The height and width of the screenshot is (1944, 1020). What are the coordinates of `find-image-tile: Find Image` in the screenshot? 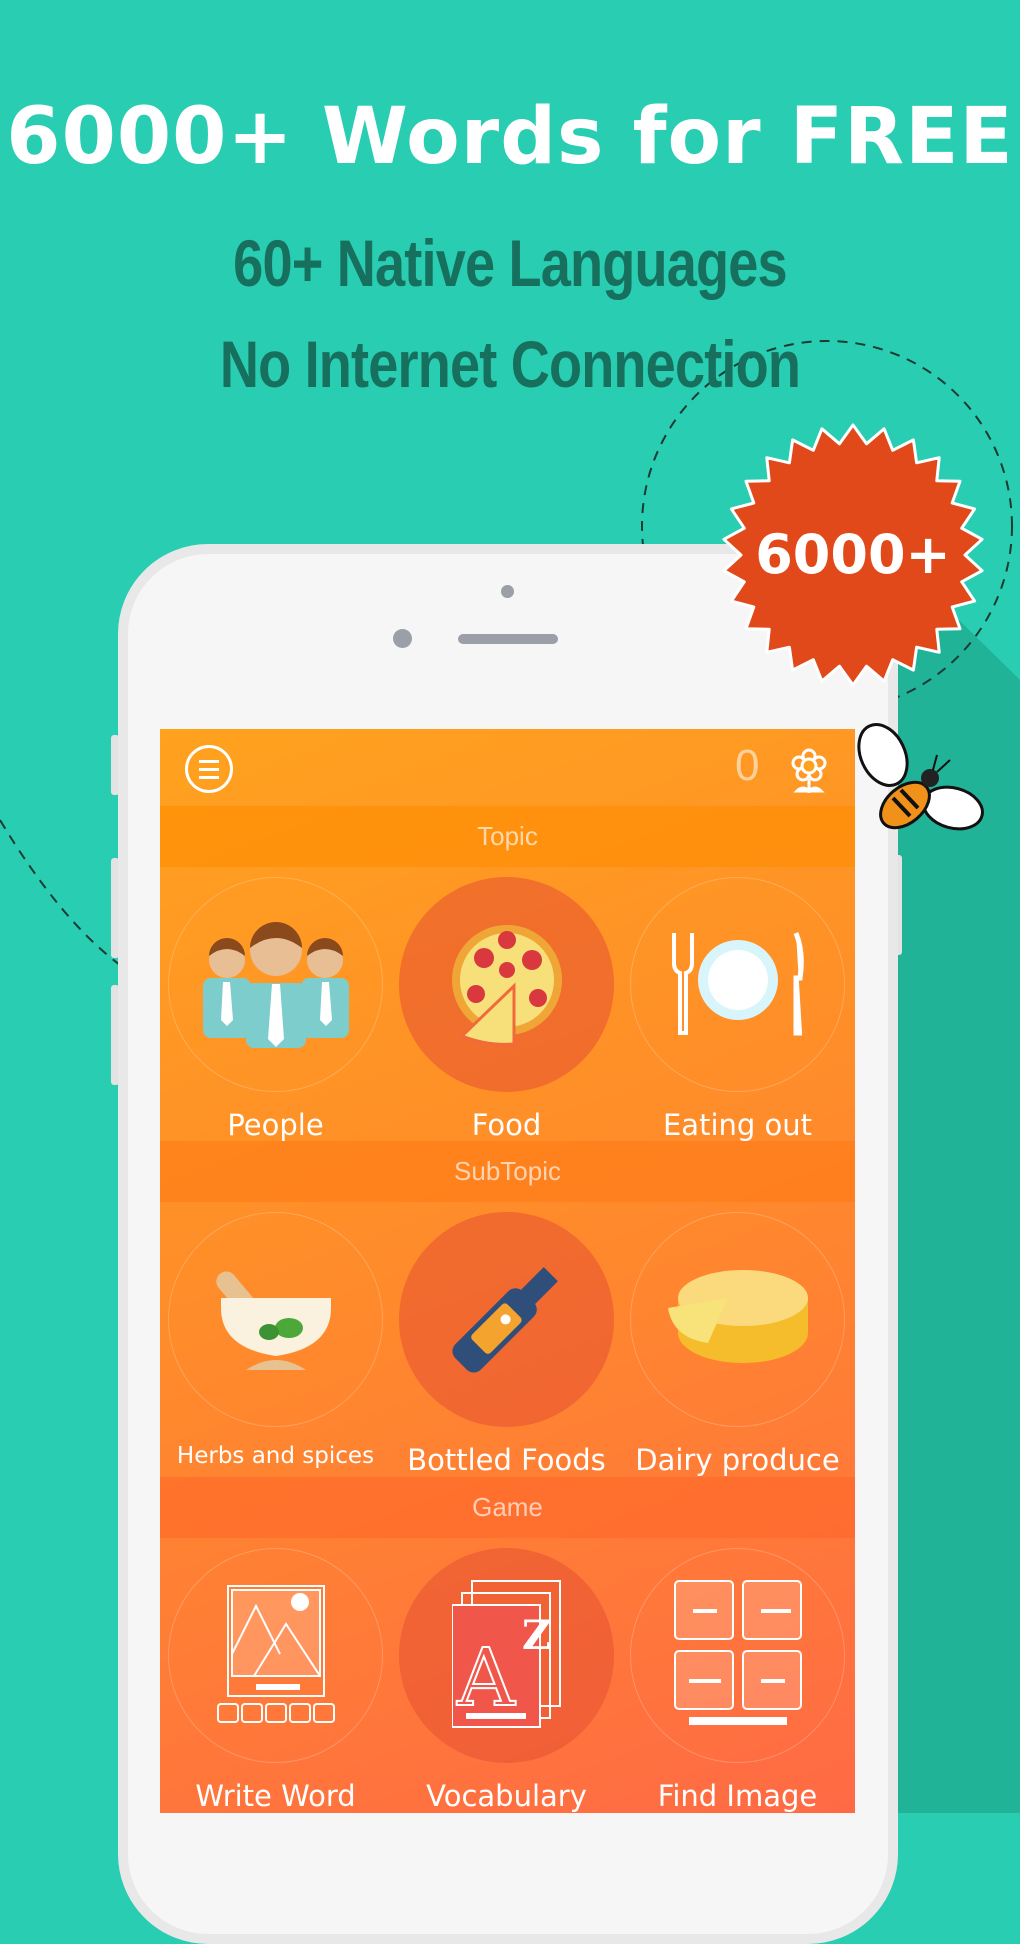 It's located at (737, 1680).